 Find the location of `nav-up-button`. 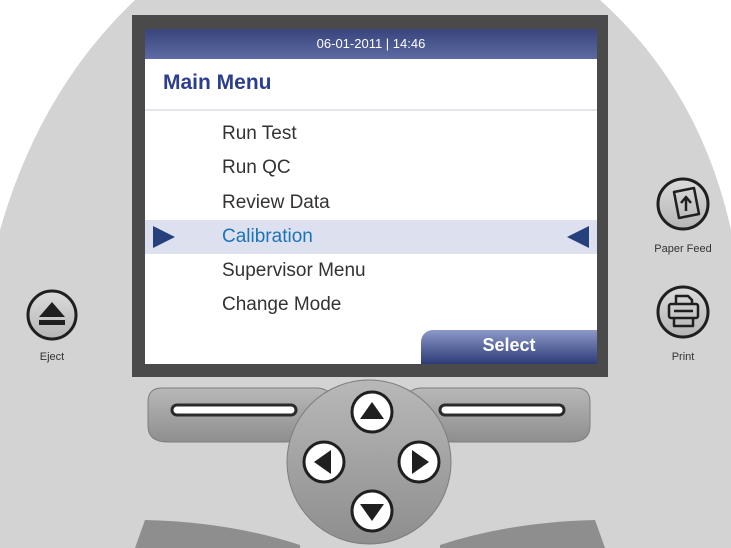

nav-up-button is located at coordinates (372, 412).